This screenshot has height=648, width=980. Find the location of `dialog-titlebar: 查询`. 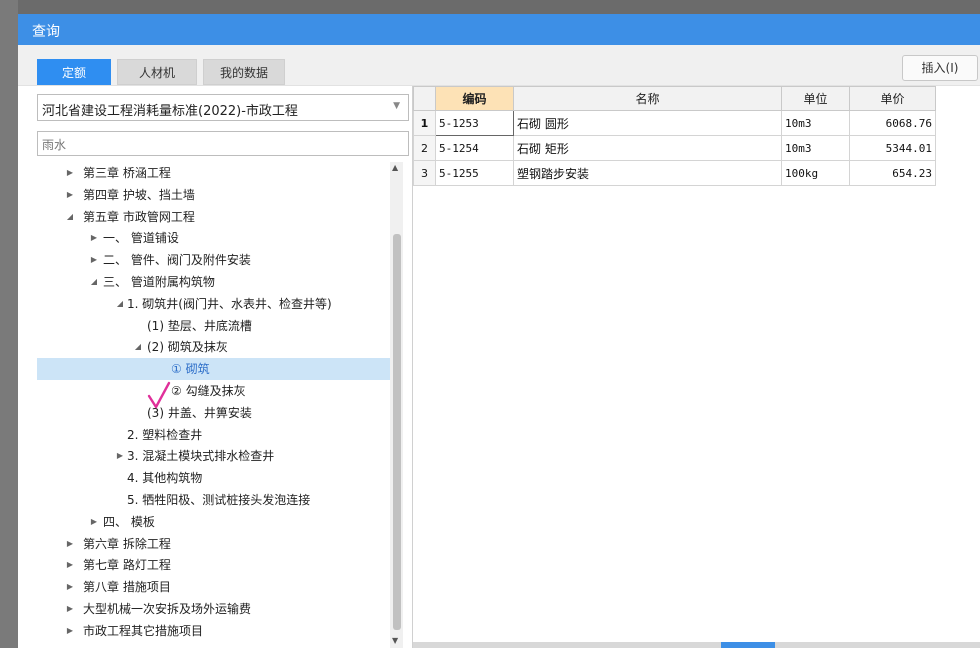

dialog-titlebar: 查询 is located at coordinates (499, 29).